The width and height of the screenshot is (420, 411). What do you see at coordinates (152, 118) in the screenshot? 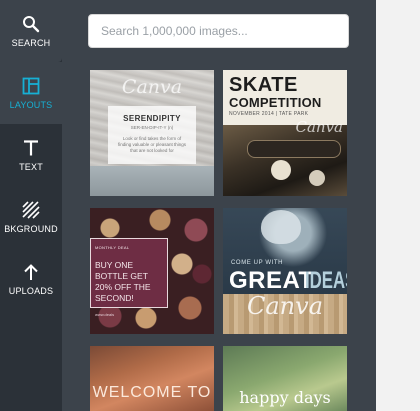
I see `layout-title: SERENDIPITY` at bounding box center [152, 118].